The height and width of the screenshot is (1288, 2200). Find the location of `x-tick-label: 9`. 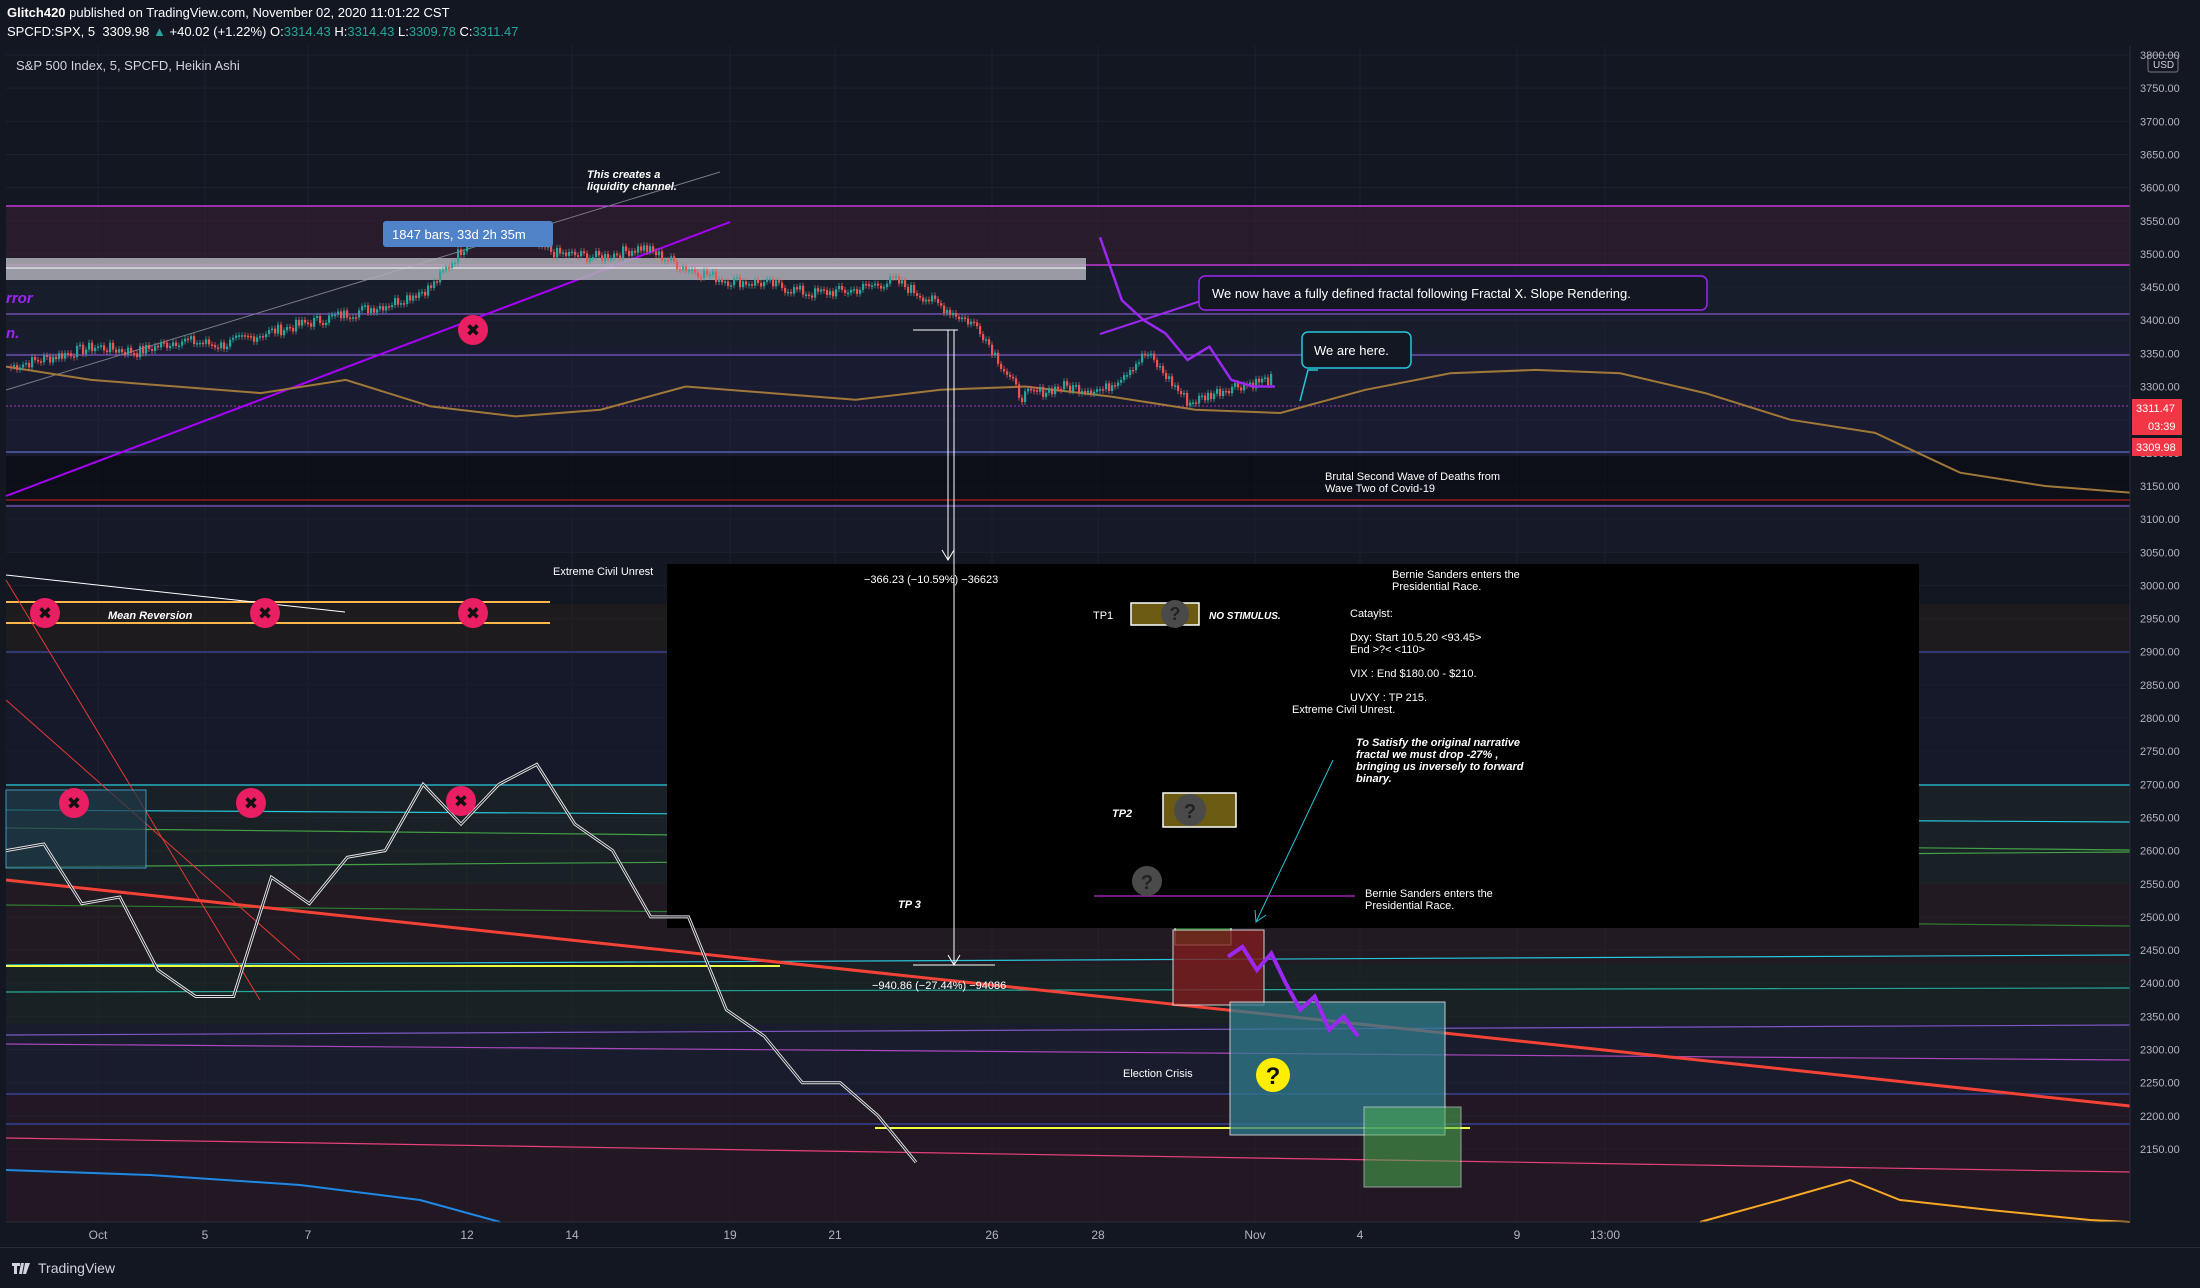

x-tick-label: 9 is located at coordinates (1517, 1235).